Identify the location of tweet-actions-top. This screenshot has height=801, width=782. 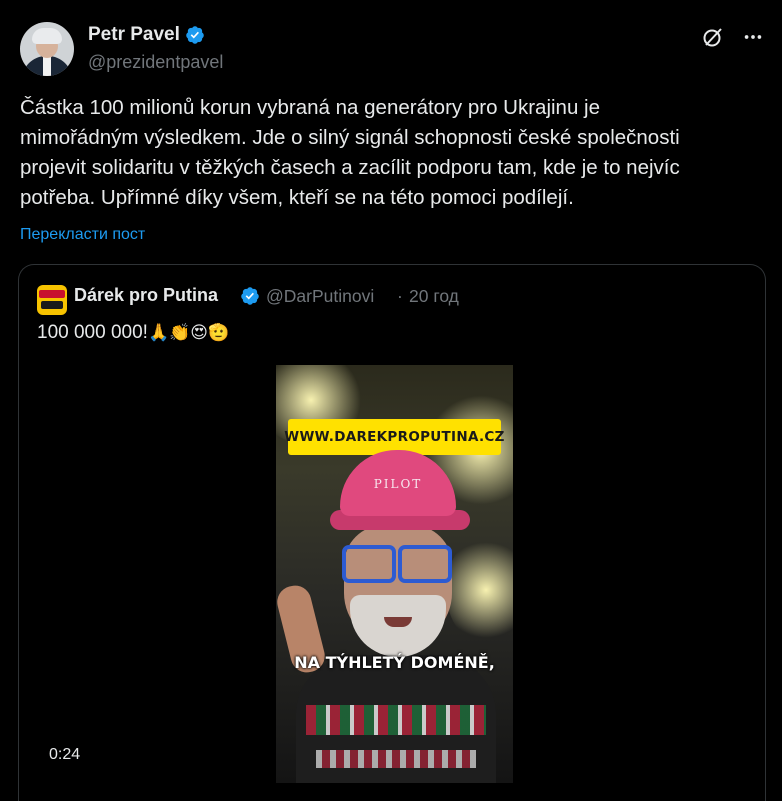
(733, 37).